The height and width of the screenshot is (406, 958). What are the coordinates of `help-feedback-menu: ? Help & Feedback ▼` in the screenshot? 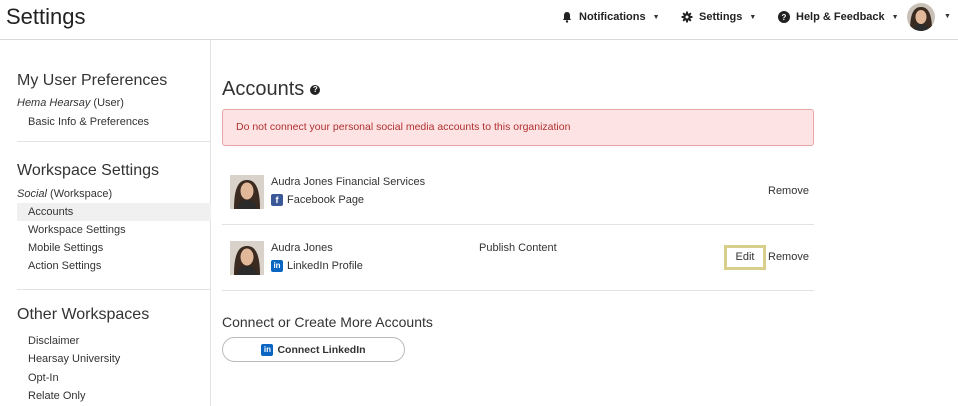 It's located at (838, 17).